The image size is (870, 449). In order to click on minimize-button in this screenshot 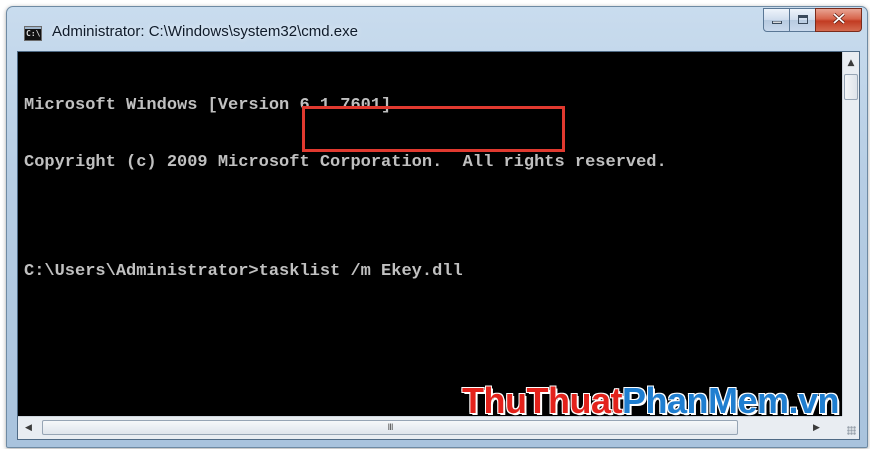, I will do `click(776, 20)`.